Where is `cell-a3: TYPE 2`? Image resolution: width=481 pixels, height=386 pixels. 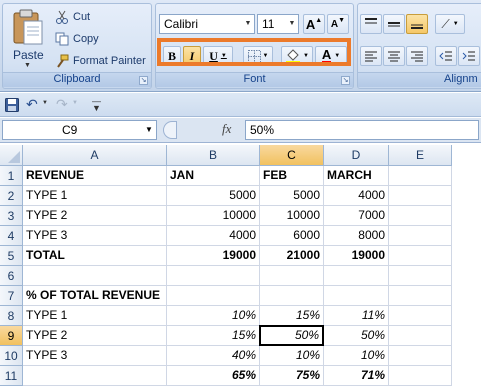 cell-a3: TYPE 2 is located at coordinates (95, 216).